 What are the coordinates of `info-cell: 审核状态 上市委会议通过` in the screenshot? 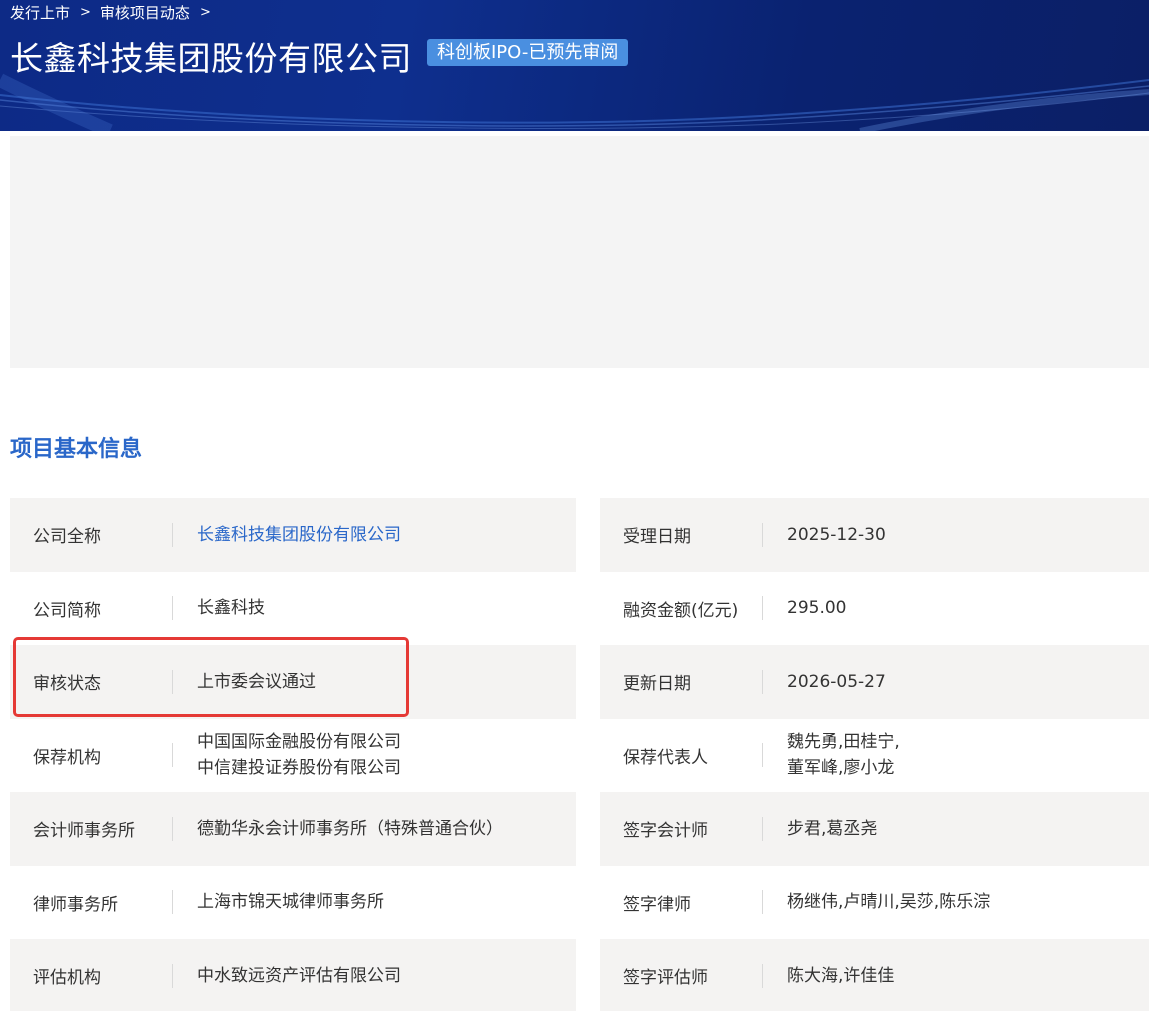 It's located at (293, 682).